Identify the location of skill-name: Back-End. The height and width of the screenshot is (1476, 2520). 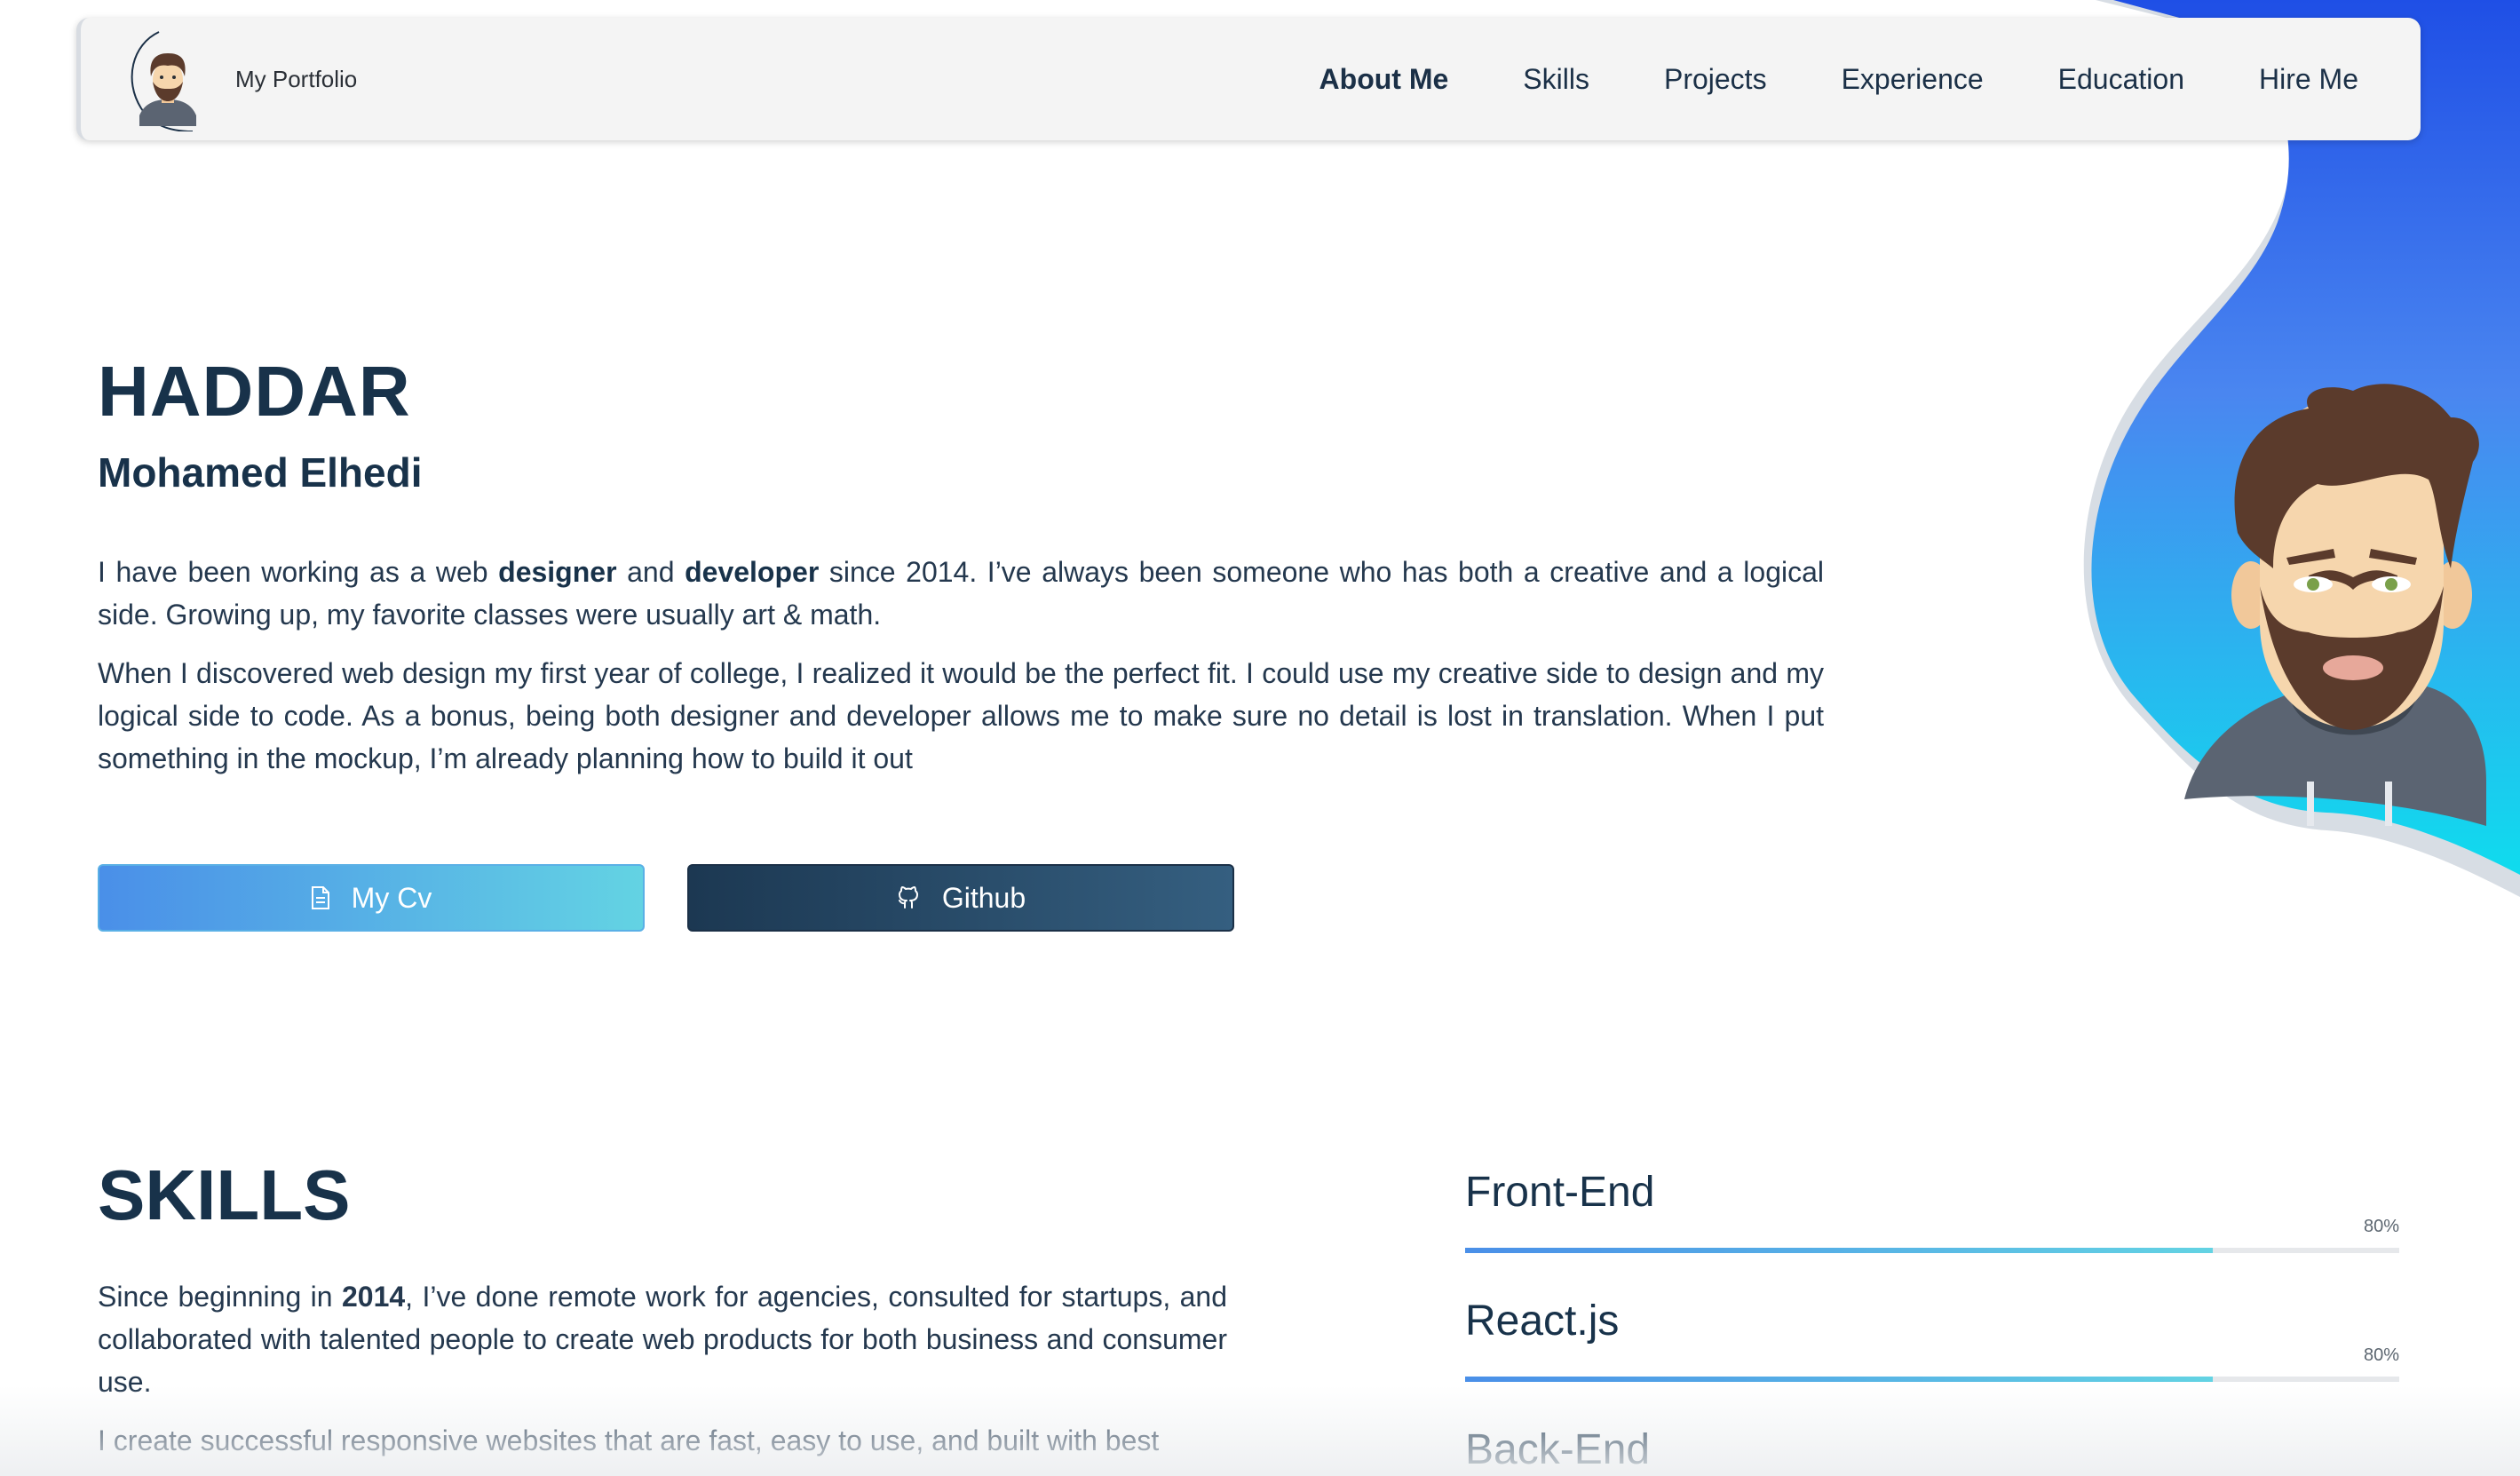
(1558, 1449).